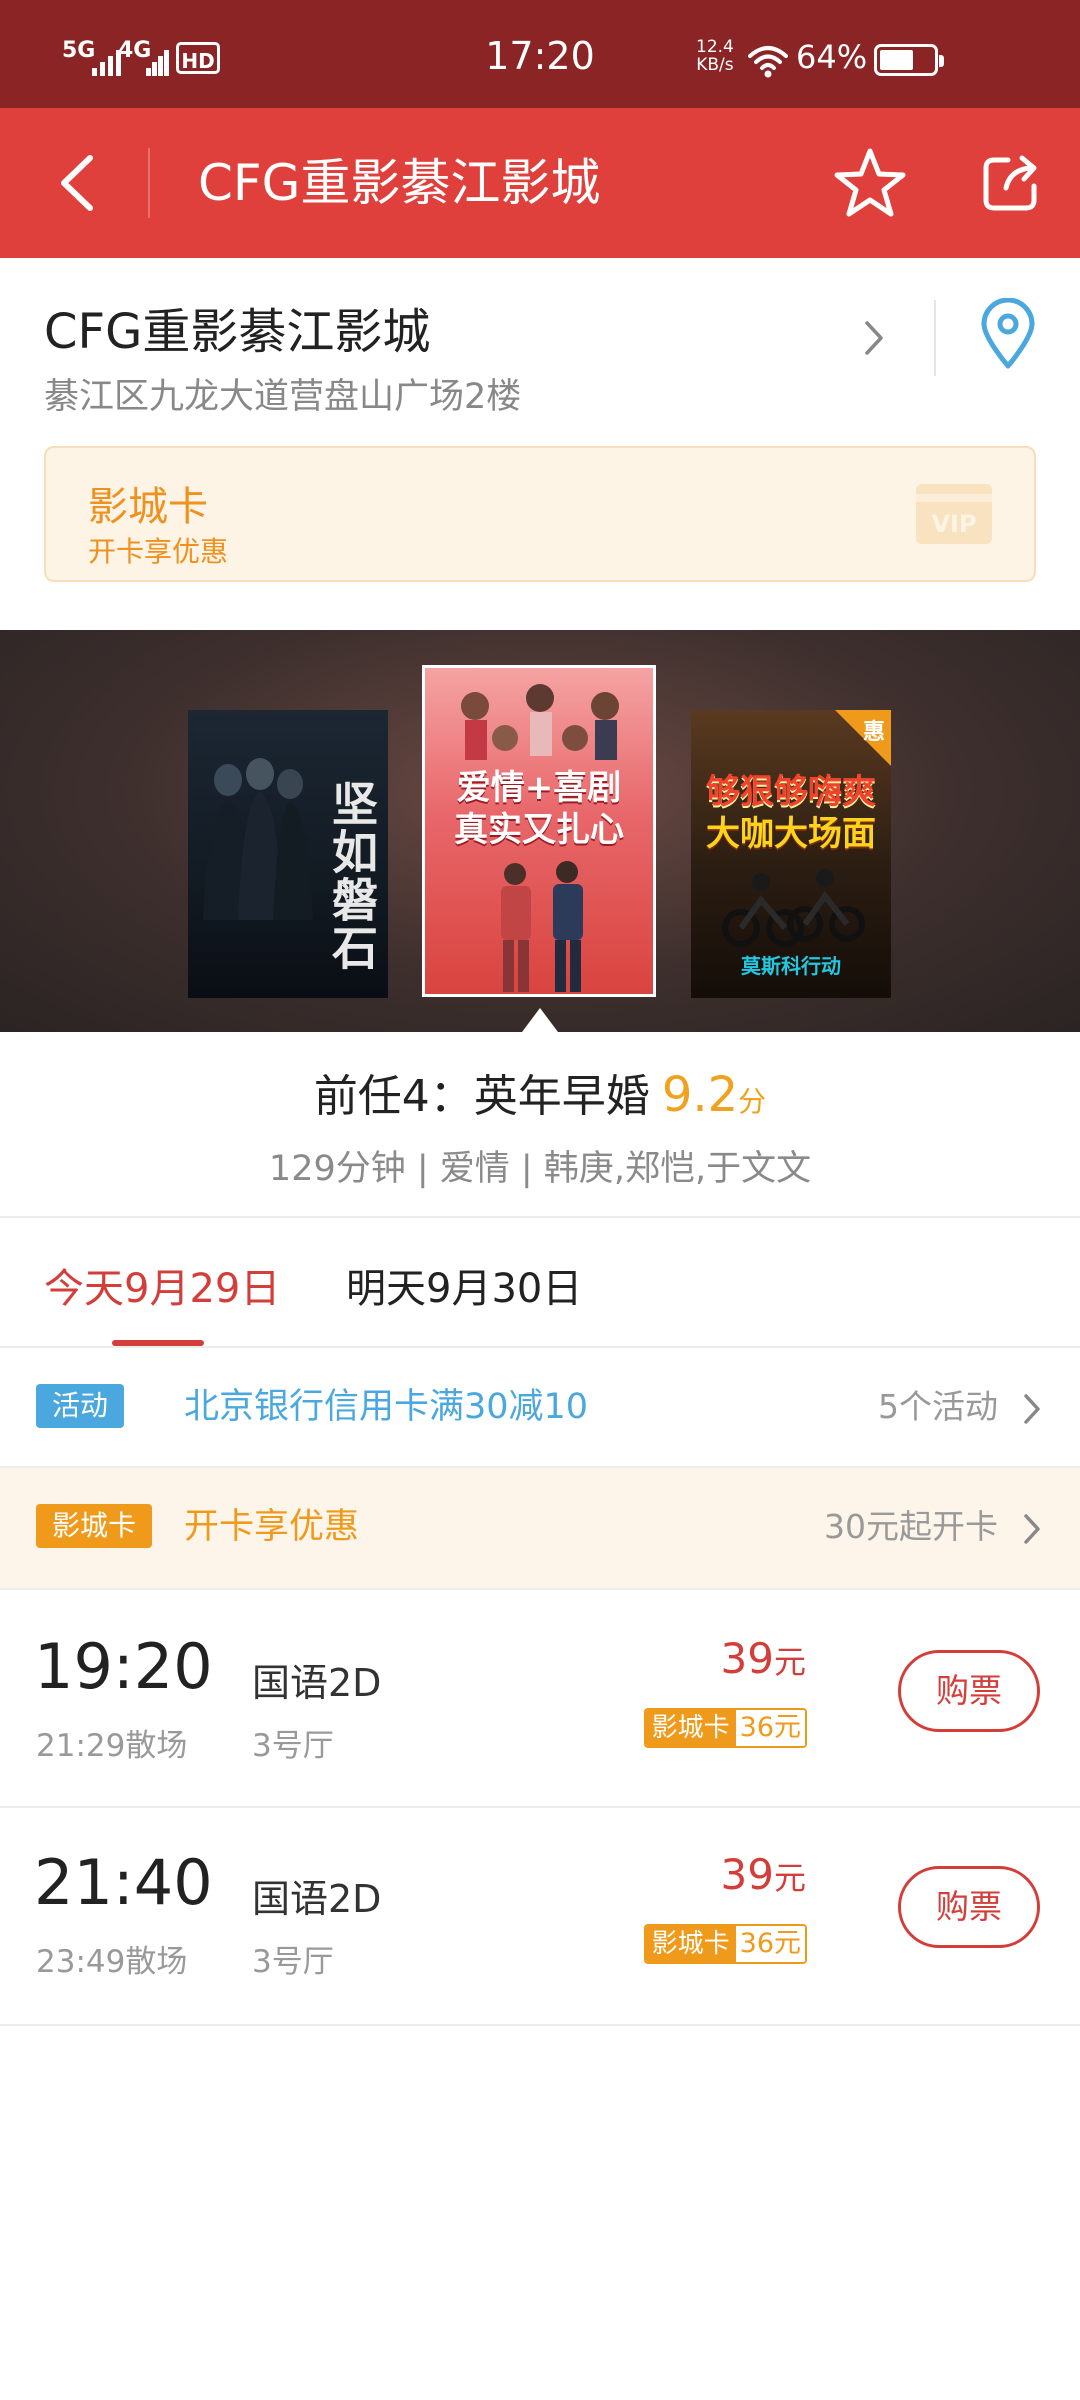 Image resolution: width=1080 pixels, height=2400 pixels. What do you see at coordinates (832, 57) in the screenshot?
I see `battery-percent: 64%` at bounding box center [832, 57].